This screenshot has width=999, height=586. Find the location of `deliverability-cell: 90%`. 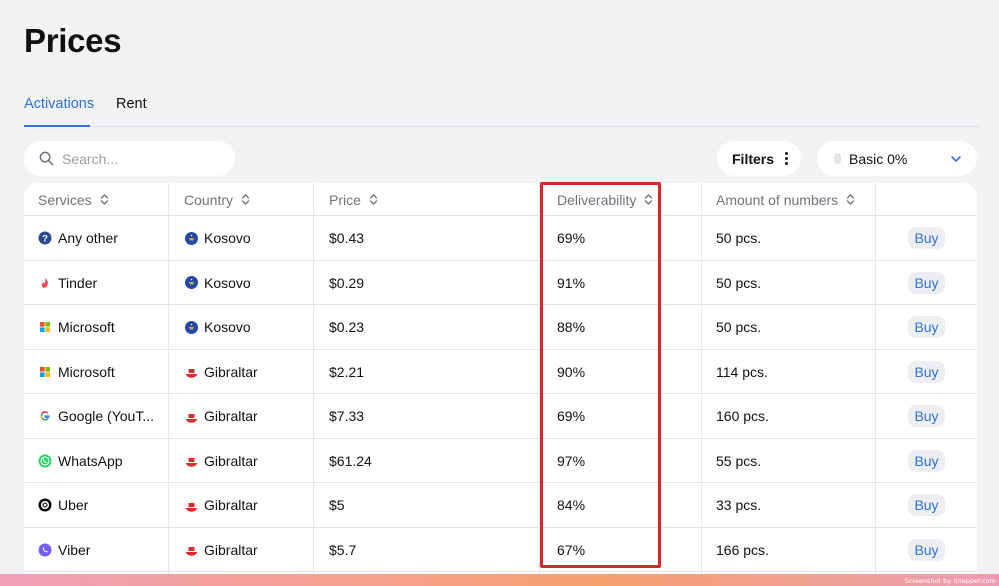

deliverability-cell: 90% is located at coordinates (571, 371).